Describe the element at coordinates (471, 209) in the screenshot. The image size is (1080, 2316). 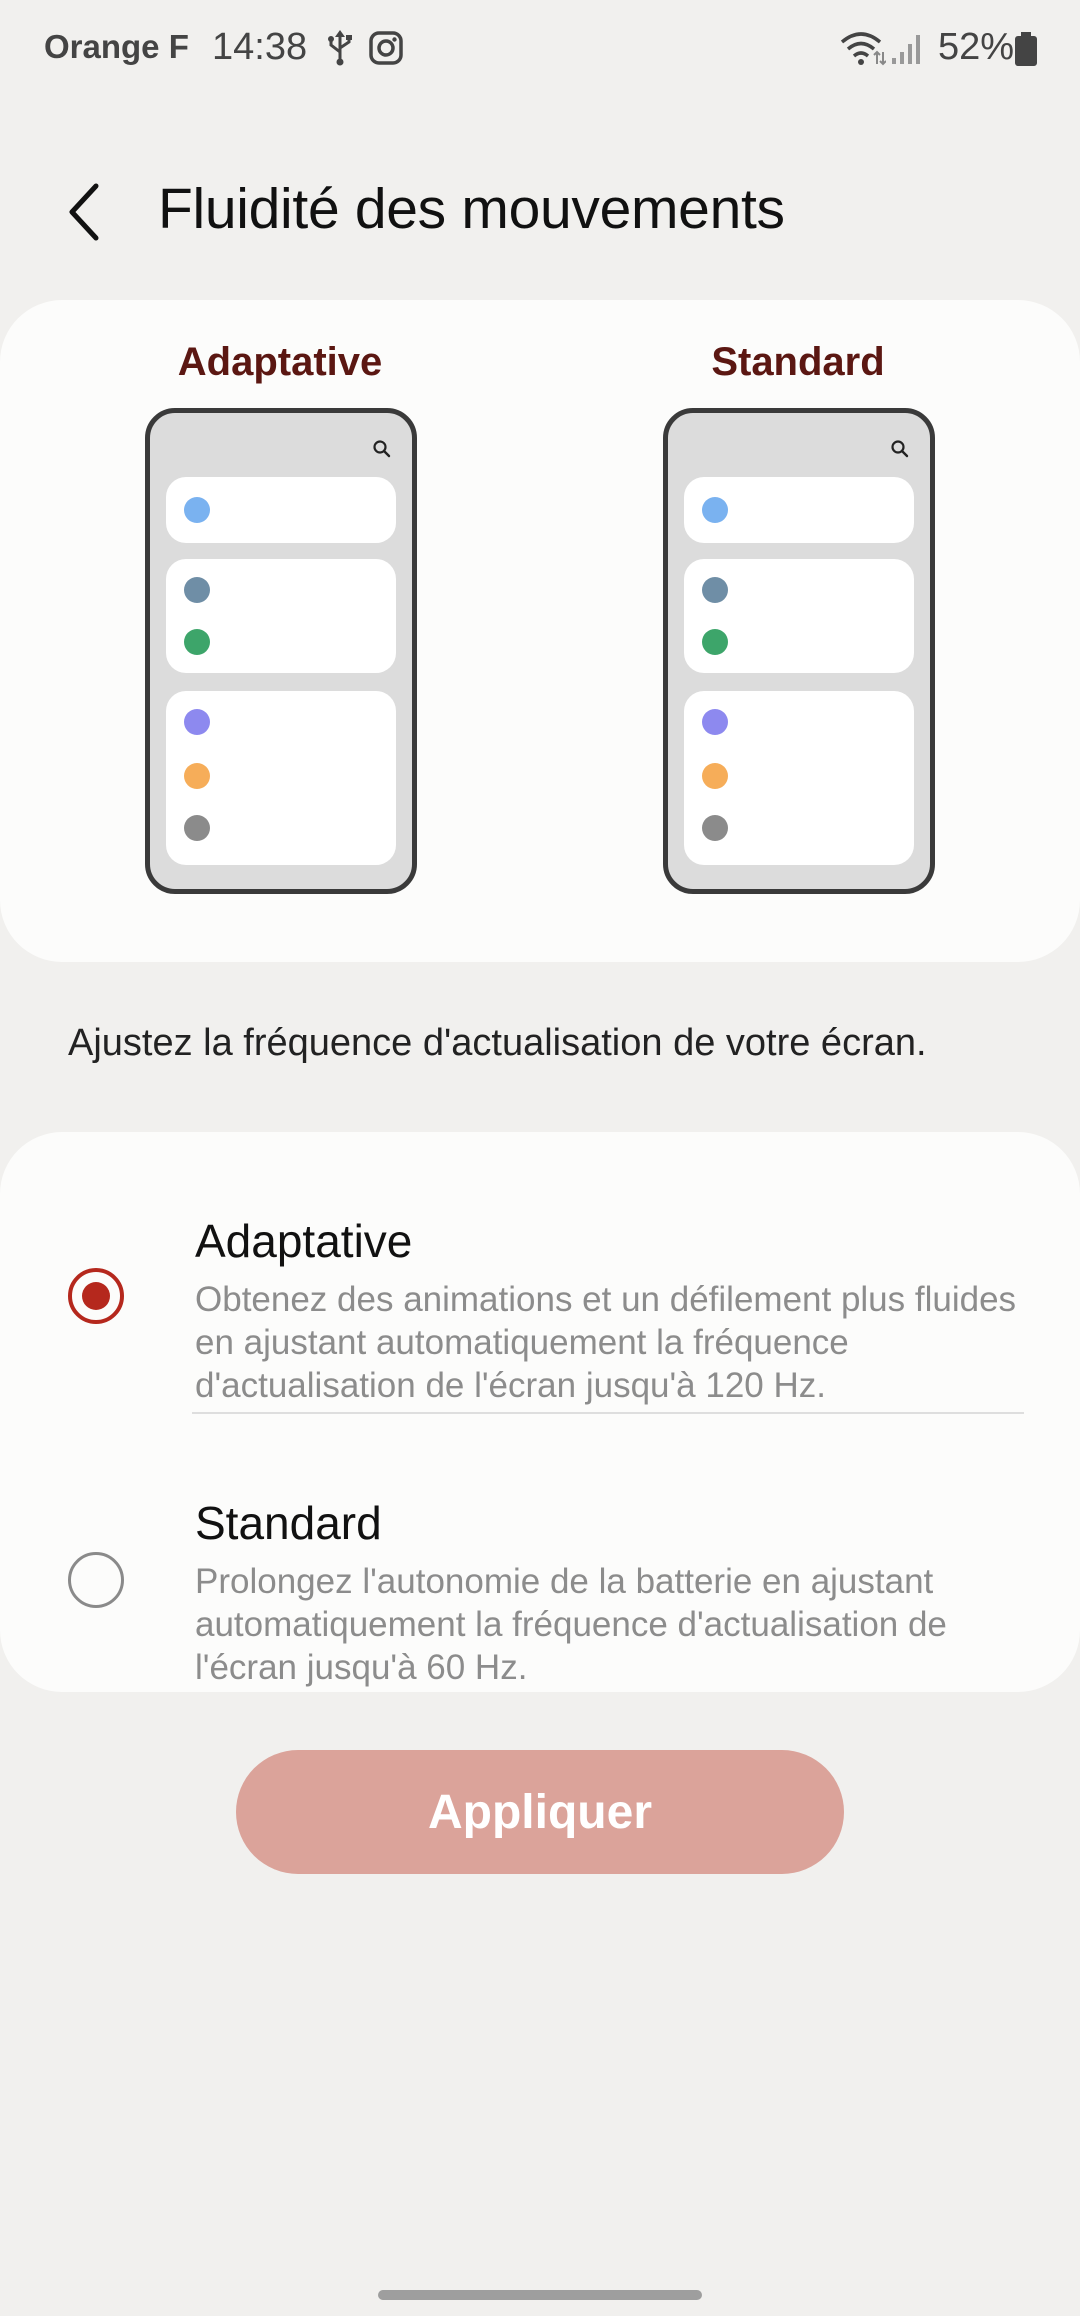
I see `page-title: Fluidité des mouvements` at that location.